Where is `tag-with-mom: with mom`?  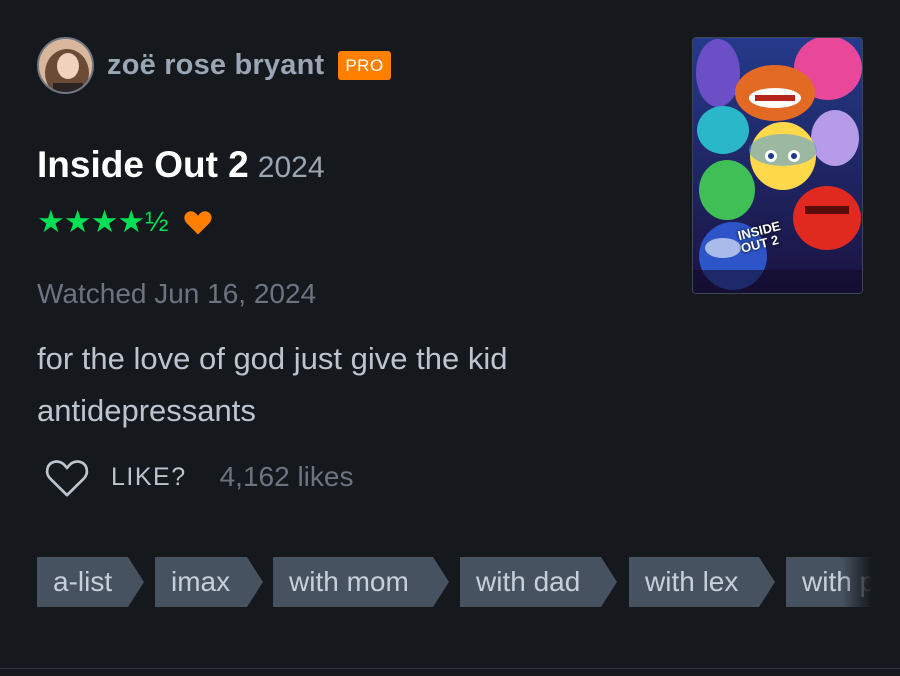
tag-with-mom: with mom is located at coordinates (361, 582).